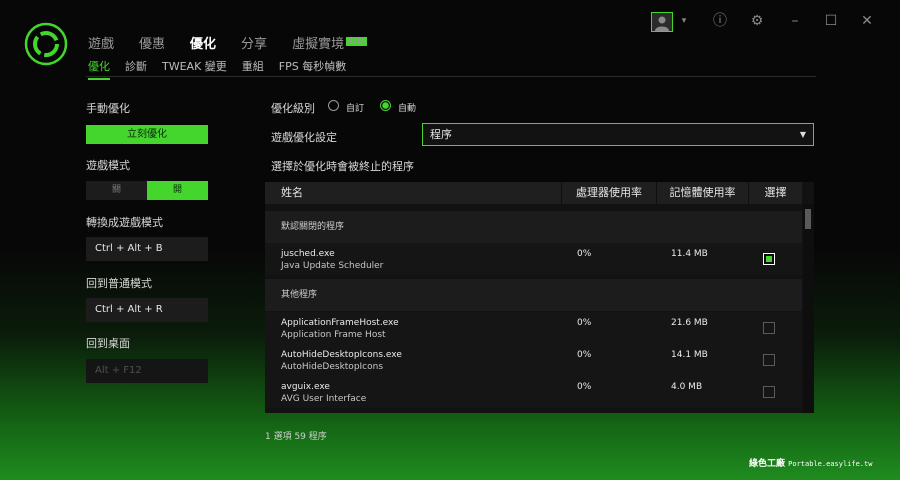 The width and height of the screenshot is (900, 480). I want to click on col-name: 姓名, so click(413, 193).